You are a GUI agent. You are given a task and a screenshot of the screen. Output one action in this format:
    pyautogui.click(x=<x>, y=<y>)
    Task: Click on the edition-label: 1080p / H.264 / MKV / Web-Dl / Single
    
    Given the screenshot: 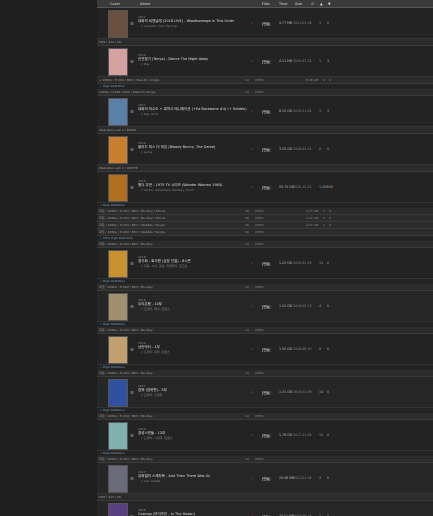 What is the action you would take?
    pyautogui.click(x=127, y=92)
    